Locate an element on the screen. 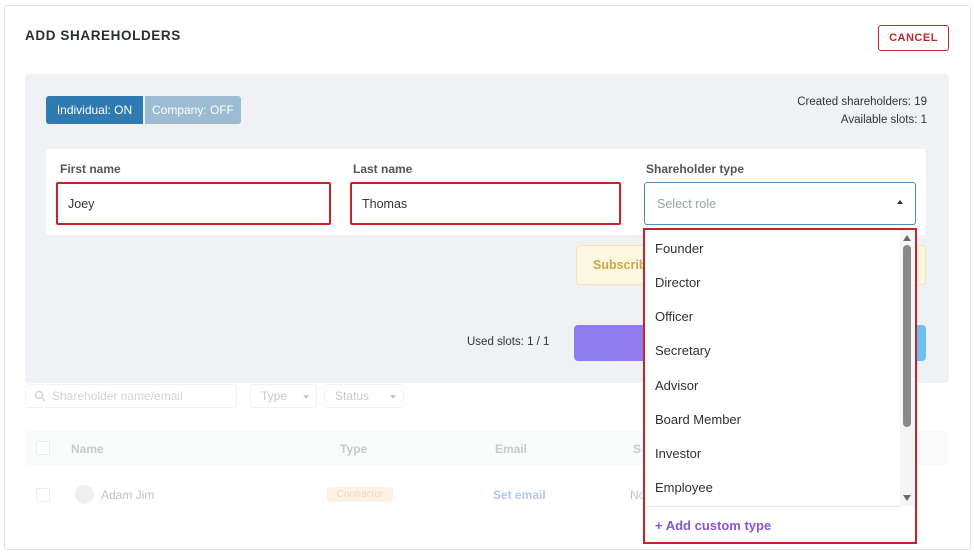 This screenshot has width=974, height=553. set-email-link: Set email is located at coordinates (519, 495).